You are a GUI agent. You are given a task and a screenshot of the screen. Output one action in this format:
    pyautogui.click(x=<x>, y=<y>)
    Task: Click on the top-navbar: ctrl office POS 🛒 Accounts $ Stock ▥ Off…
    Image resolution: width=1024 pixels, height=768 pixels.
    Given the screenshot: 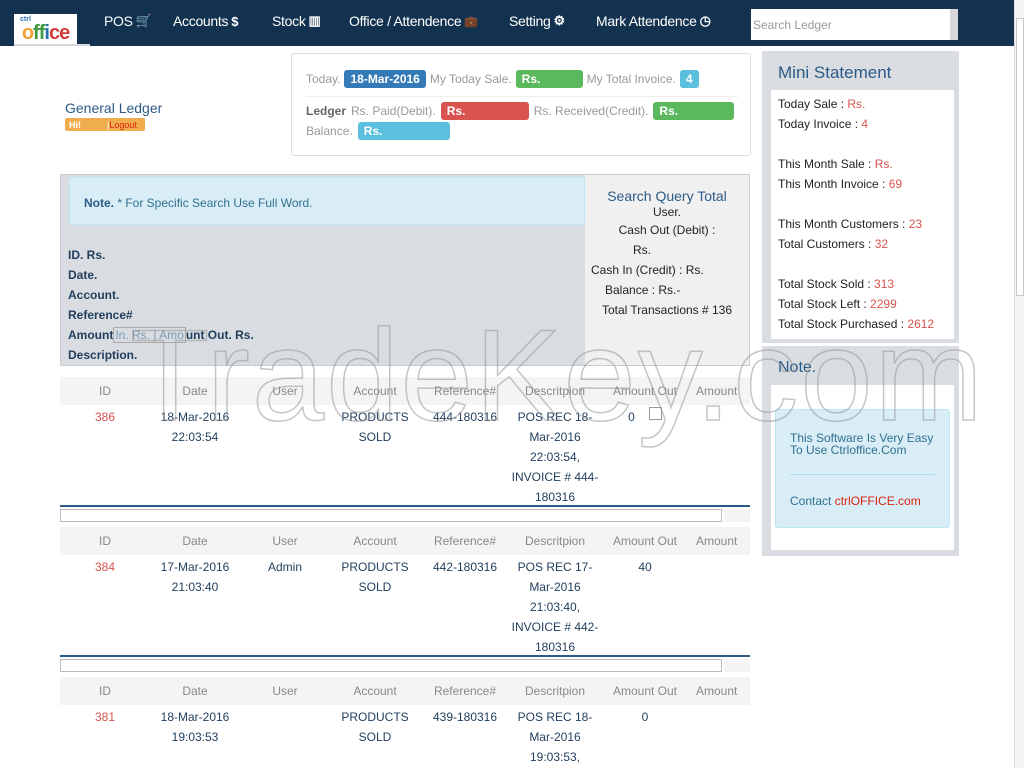 What is the action you would take?
    pyautogui.click(x=507, y=23)
    